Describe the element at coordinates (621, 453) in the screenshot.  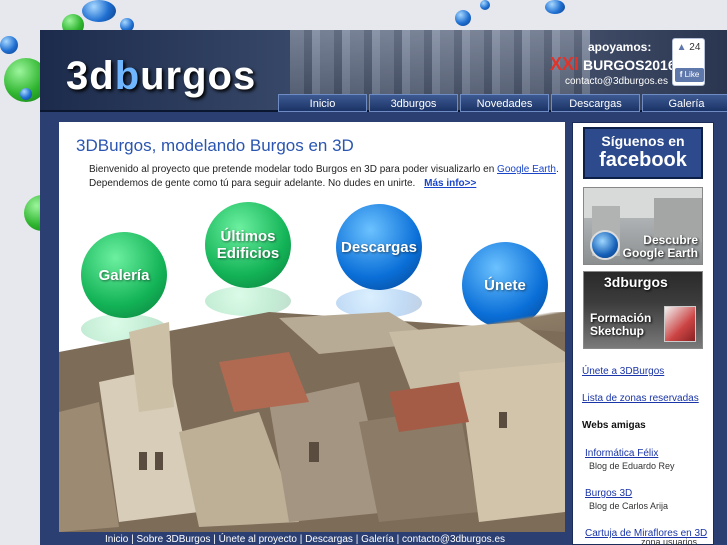
I see `web-amiga-link-1: Informática Félix` at that location.